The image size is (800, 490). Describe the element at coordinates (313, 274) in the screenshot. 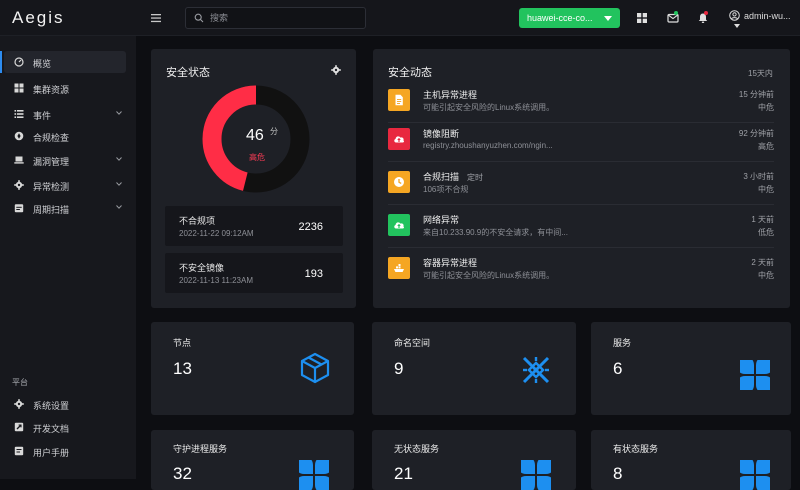

I see `summary-value: 193` at that location.